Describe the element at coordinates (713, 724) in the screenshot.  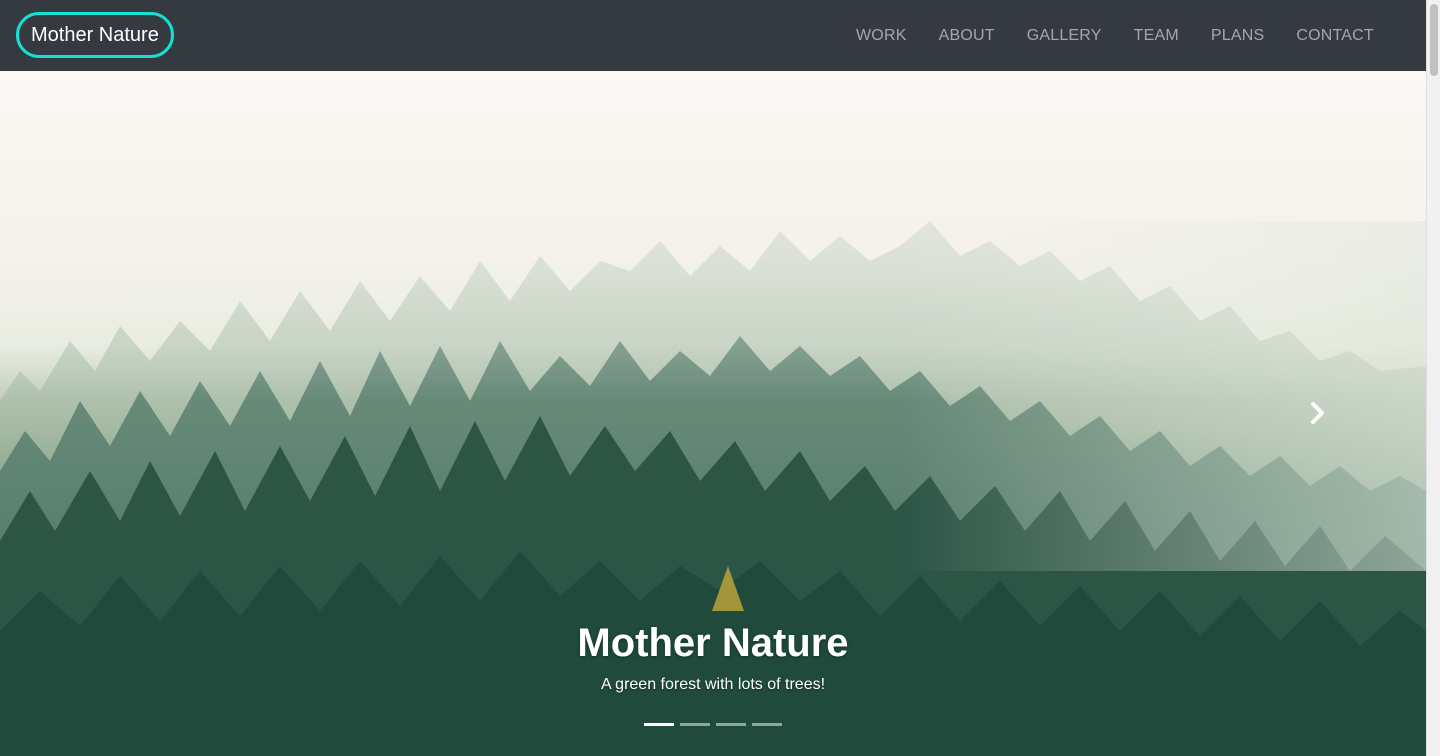
I see `carousel-indicators` at that location.